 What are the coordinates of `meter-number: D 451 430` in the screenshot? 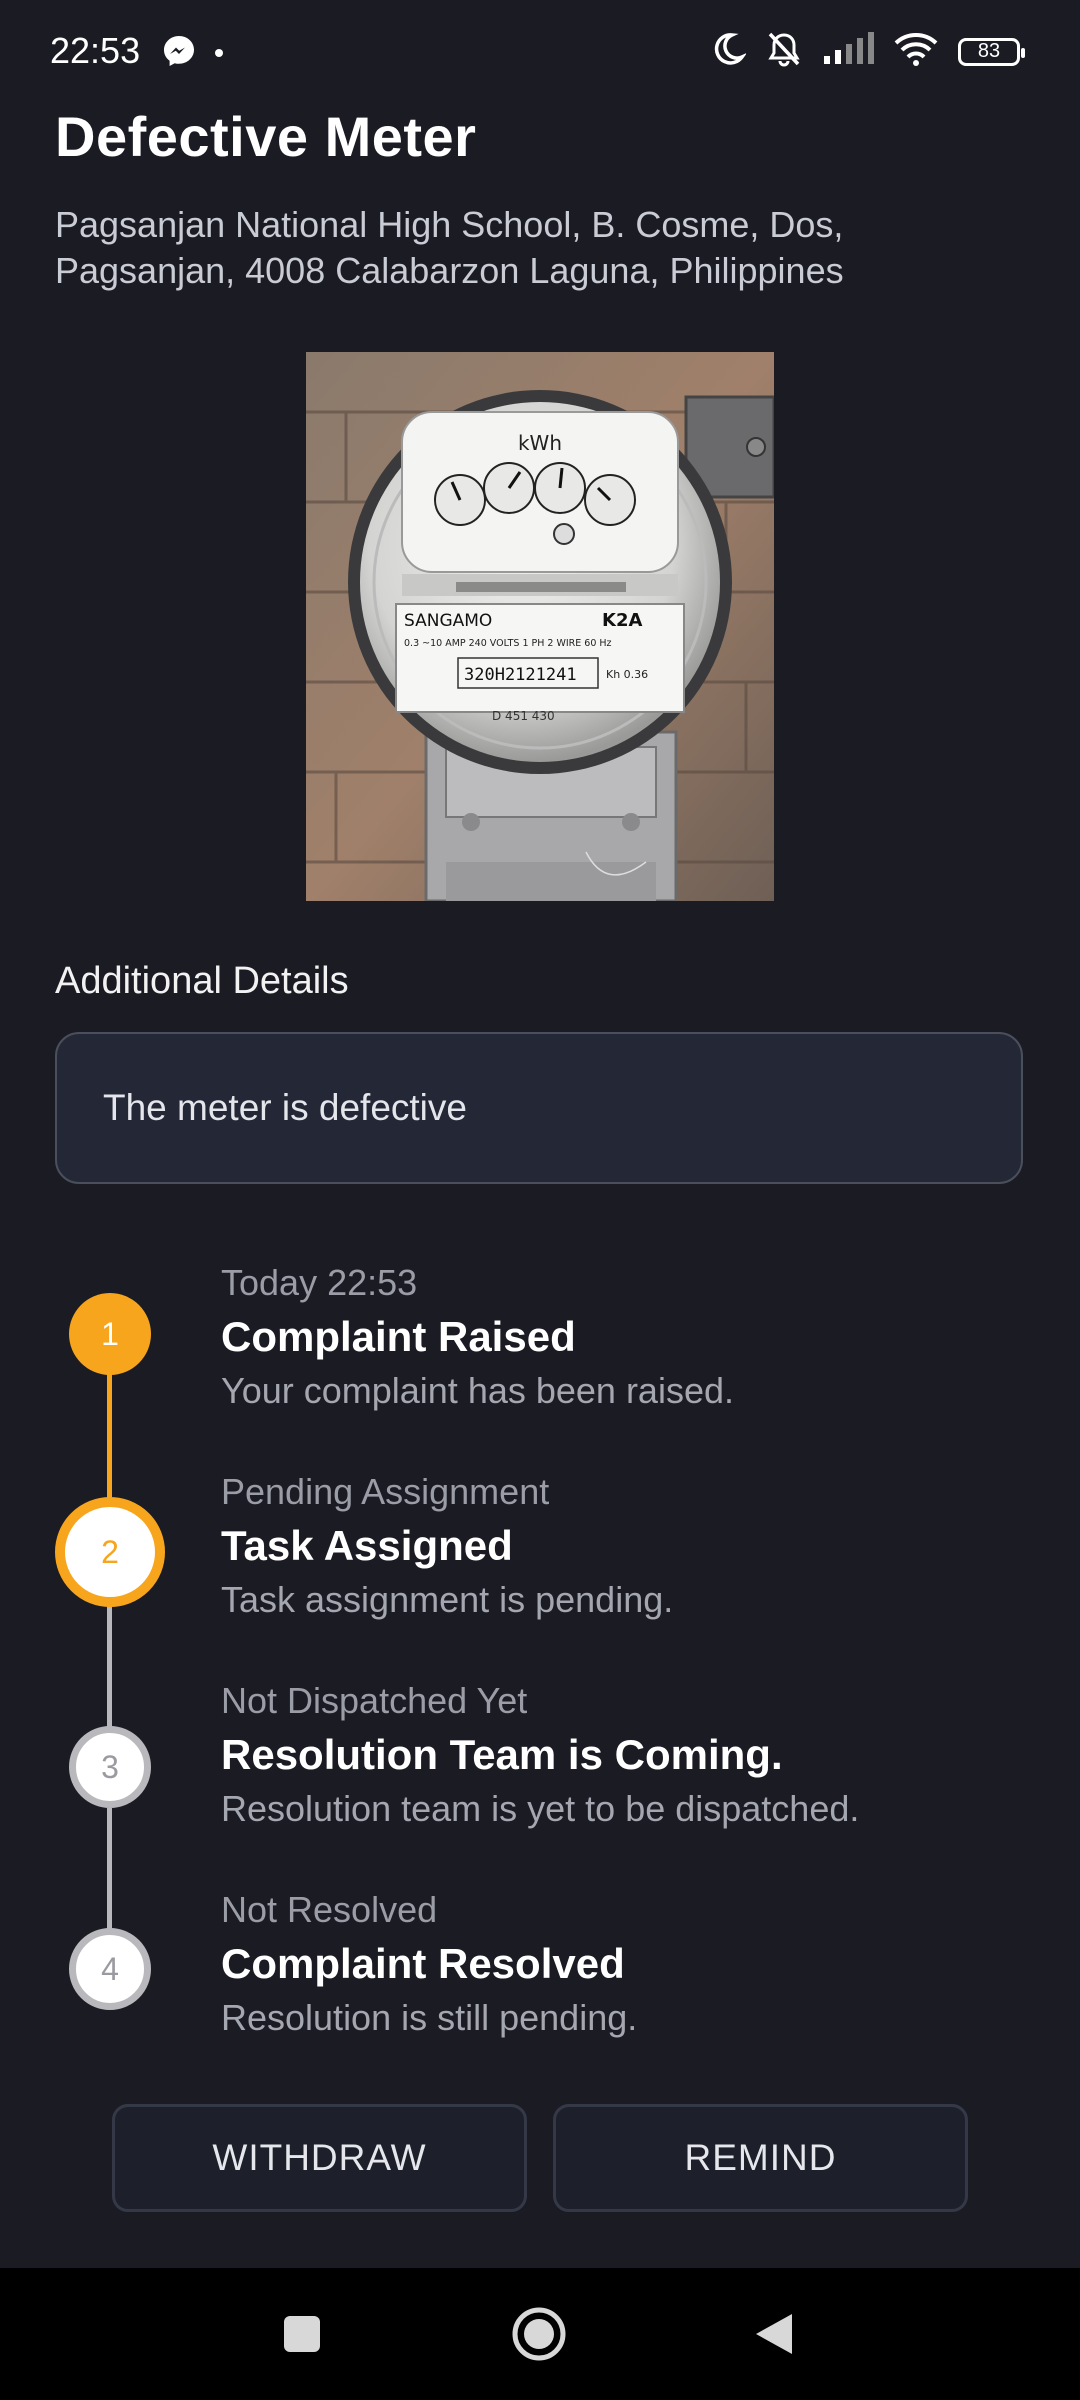 It's located at (523, 716).